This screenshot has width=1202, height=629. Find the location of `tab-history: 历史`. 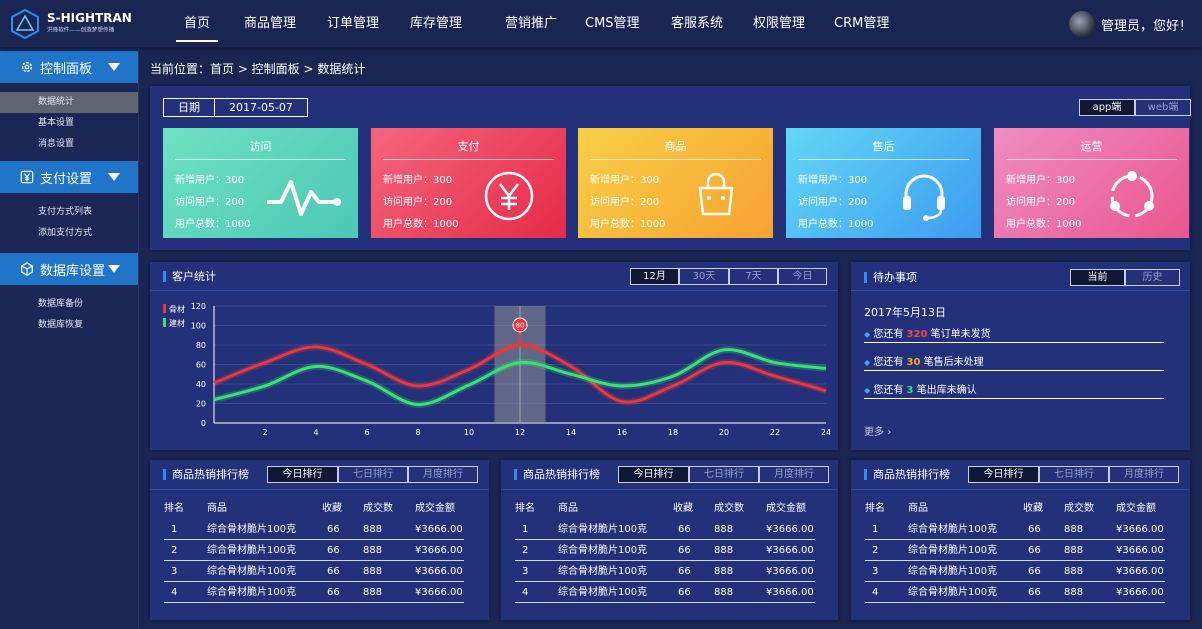

tab-history: 历史 is located at coordinates (1152, 277).